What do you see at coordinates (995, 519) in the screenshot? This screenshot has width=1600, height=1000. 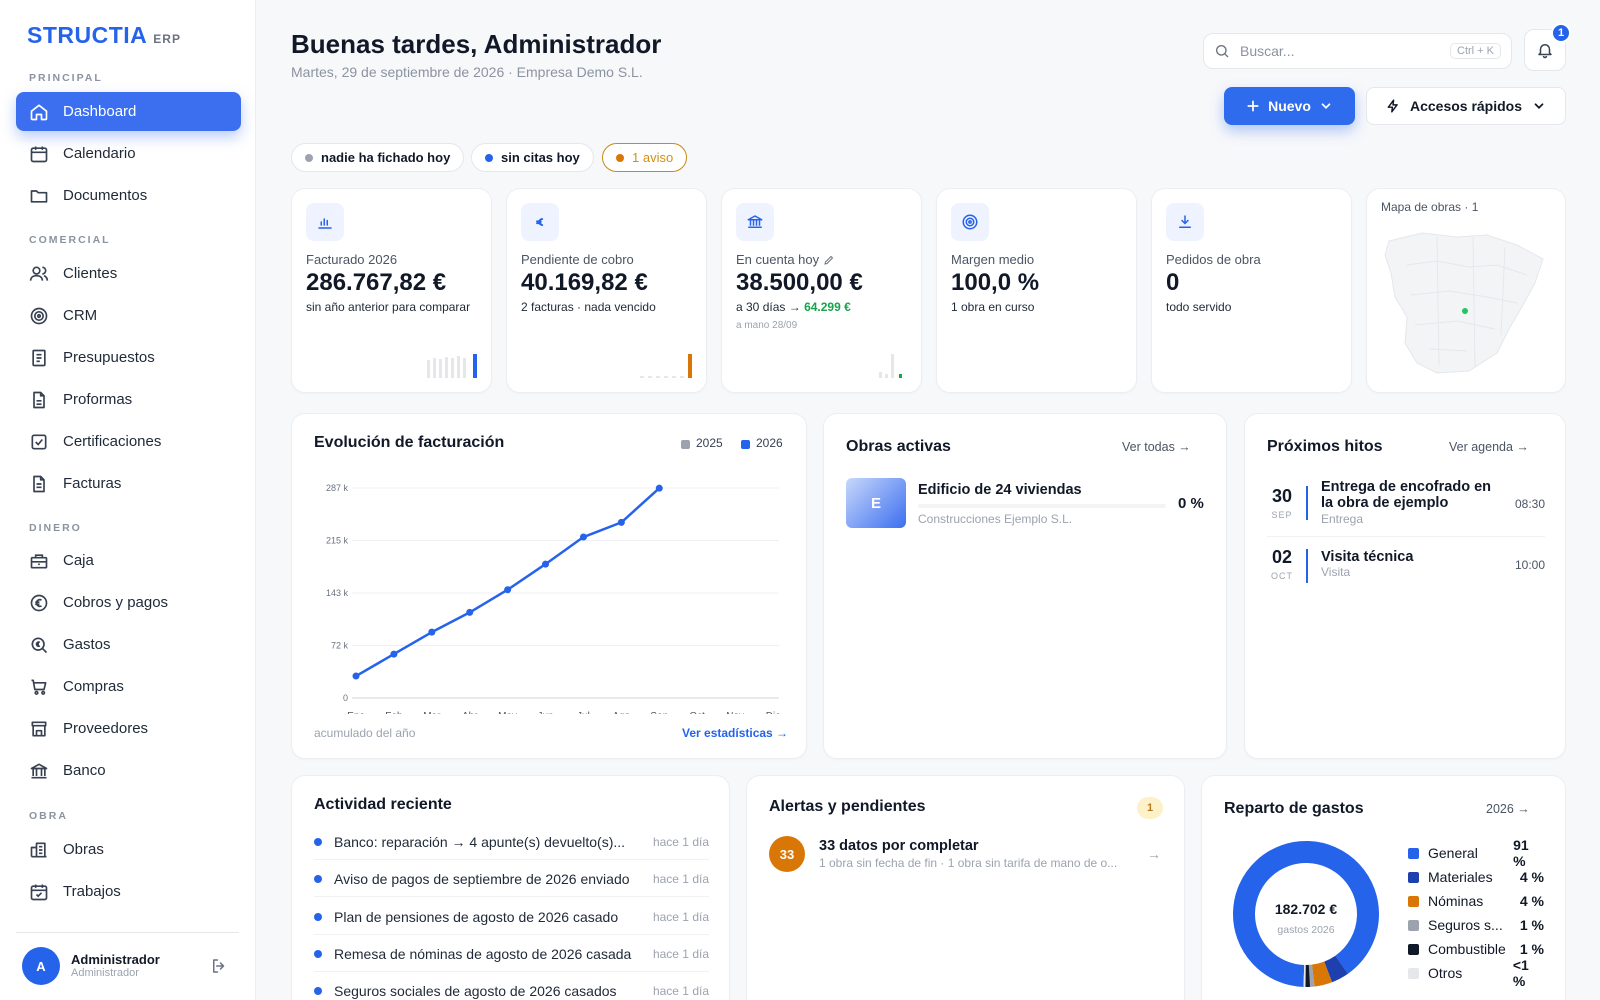 I see `work-client: Construcciones Ejemplo S.L.` at bounding box center [995, 519].